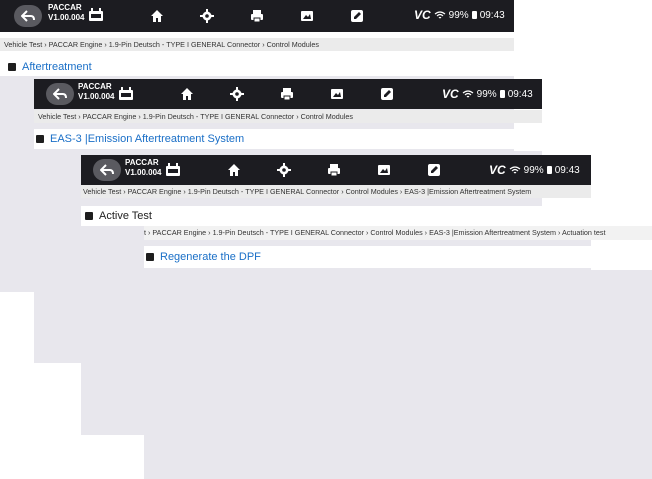 Image resolution: width=652 pixels, height=479 pixels. What do you see at coordinates (57, 67) in the screenshot?
I see `list-item-label: Aftertreatment` at bounding box center [57, 67].